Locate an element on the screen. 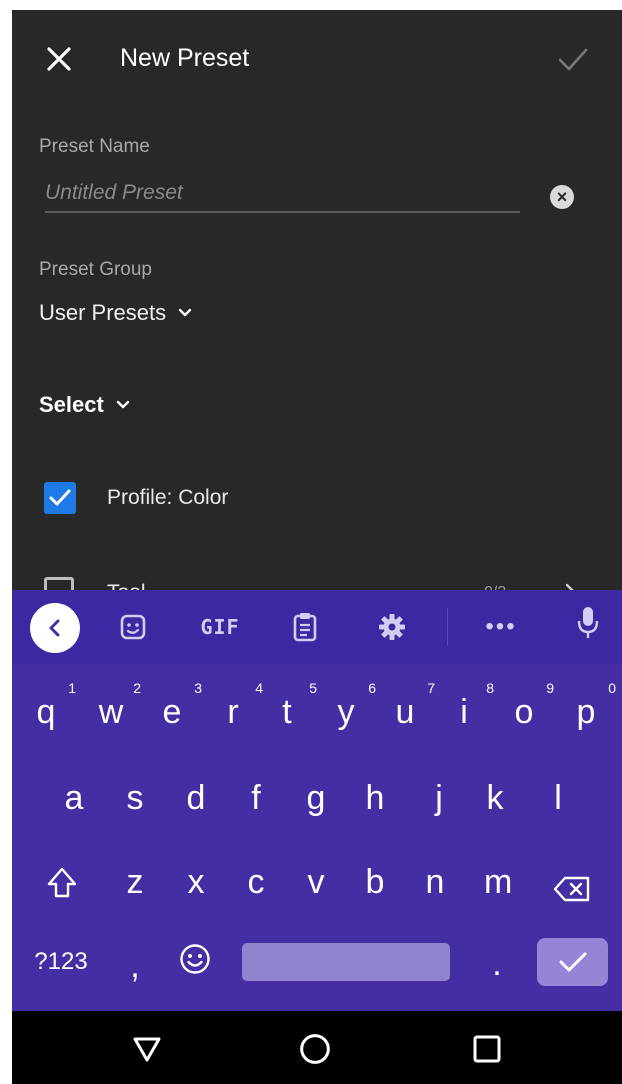  key-hint: 2 is located at coordinates (137, 688).